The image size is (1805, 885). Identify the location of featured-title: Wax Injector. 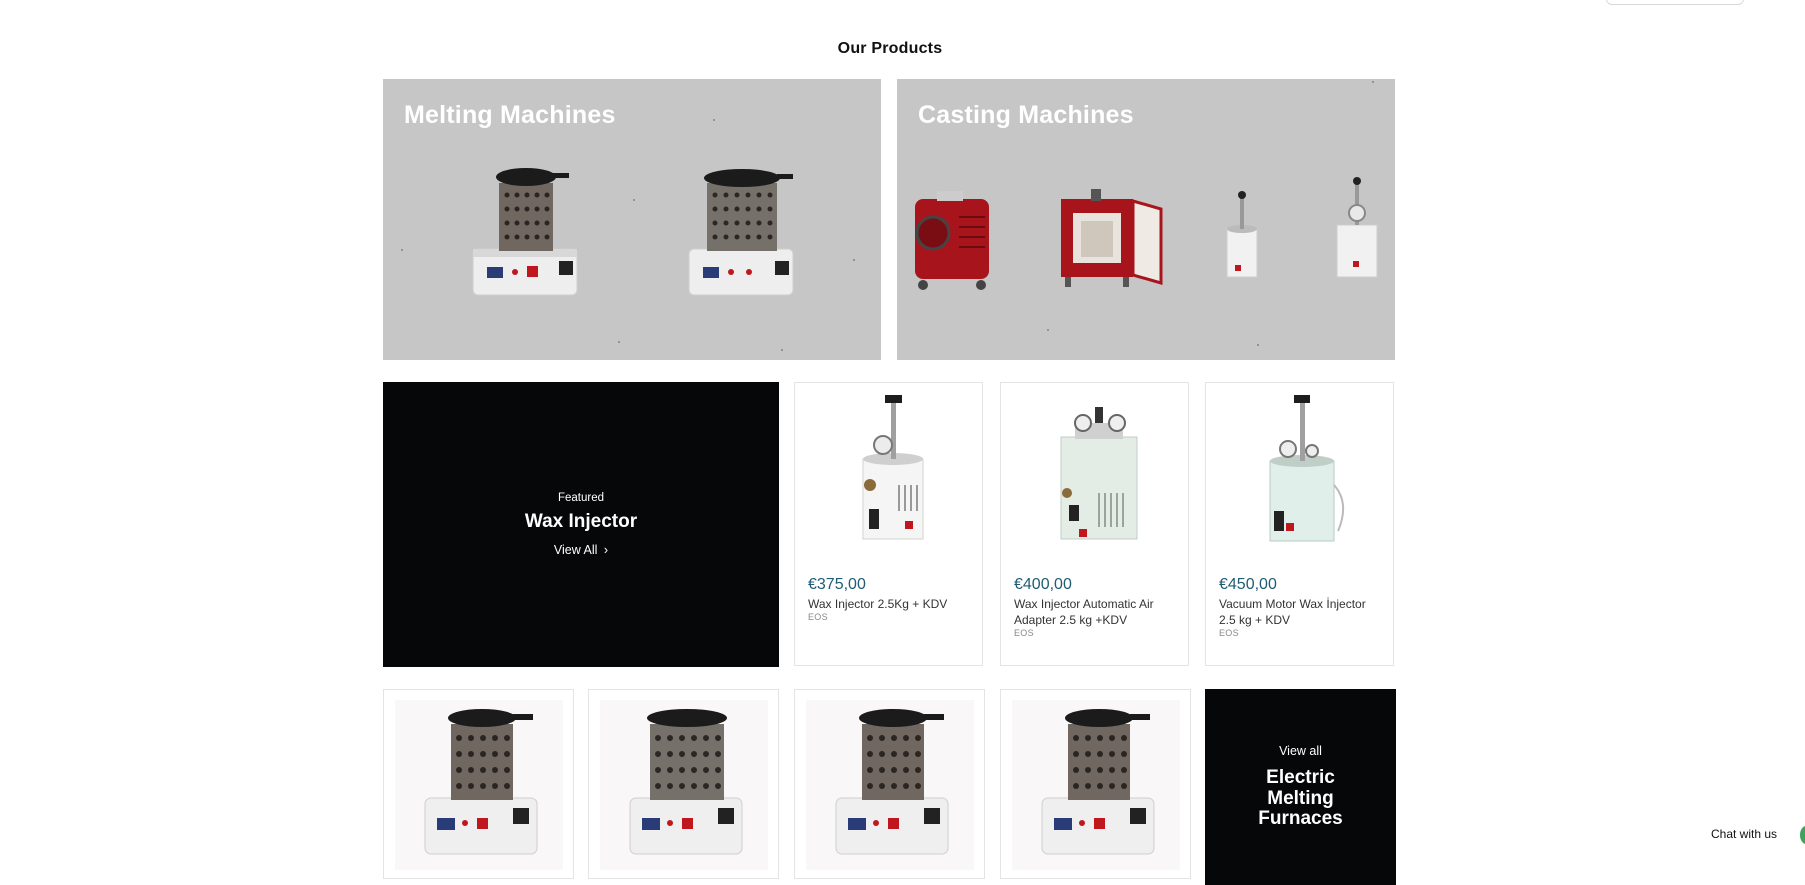
(581, 522).